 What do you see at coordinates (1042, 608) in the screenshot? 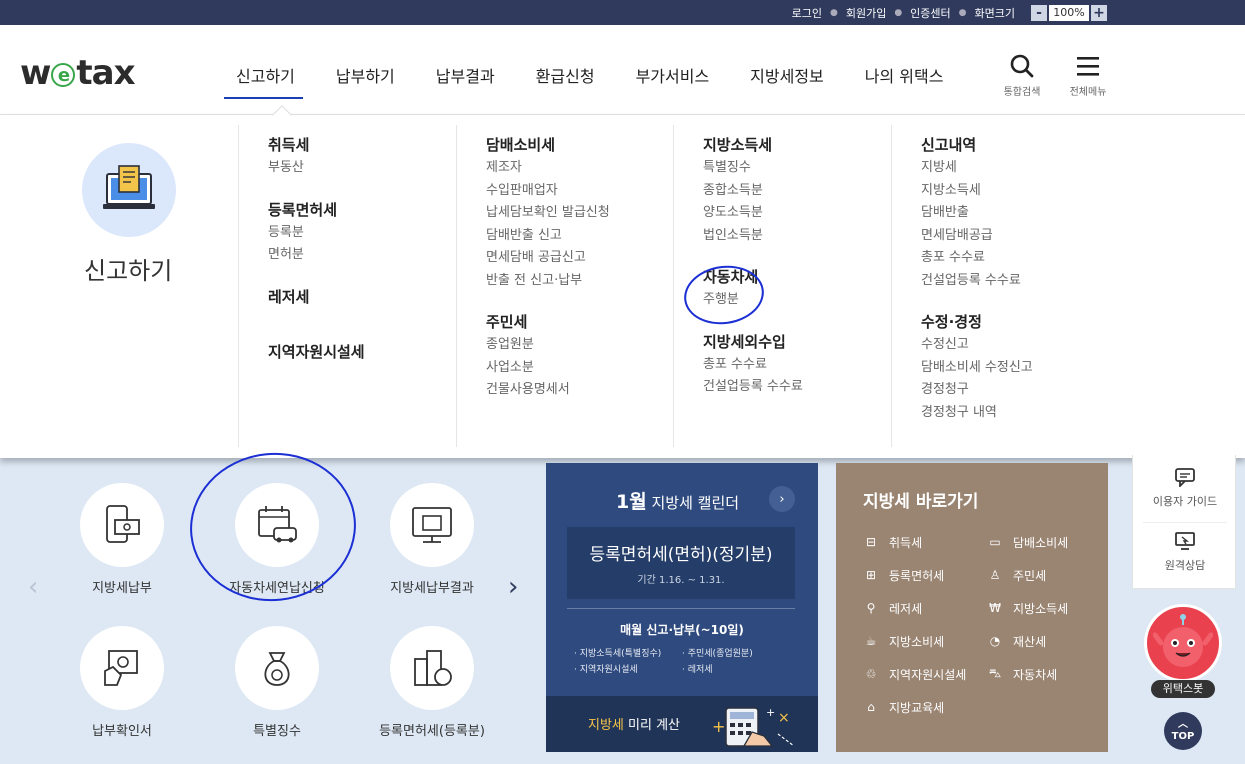
I see `shortcut-local-income: ₩ 지방소득세` at bounding box center [1042, 608].